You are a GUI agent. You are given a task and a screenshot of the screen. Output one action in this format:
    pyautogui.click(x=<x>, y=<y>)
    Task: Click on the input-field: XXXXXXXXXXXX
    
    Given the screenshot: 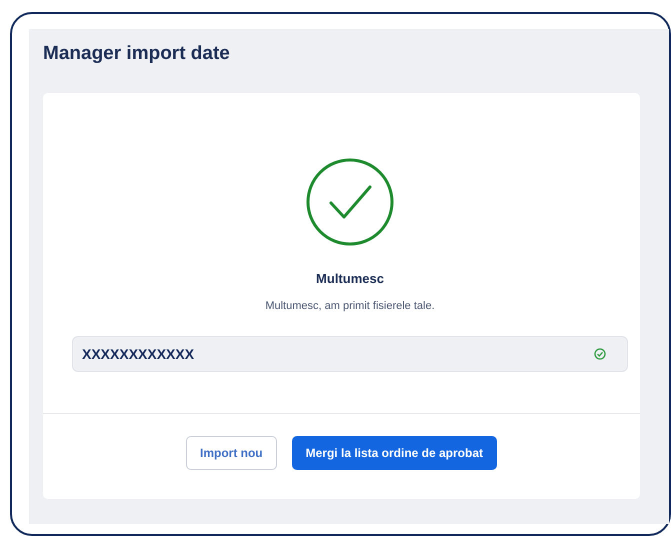 What is the action you would take?
    pyautogui.click(x=350, y=354)
    